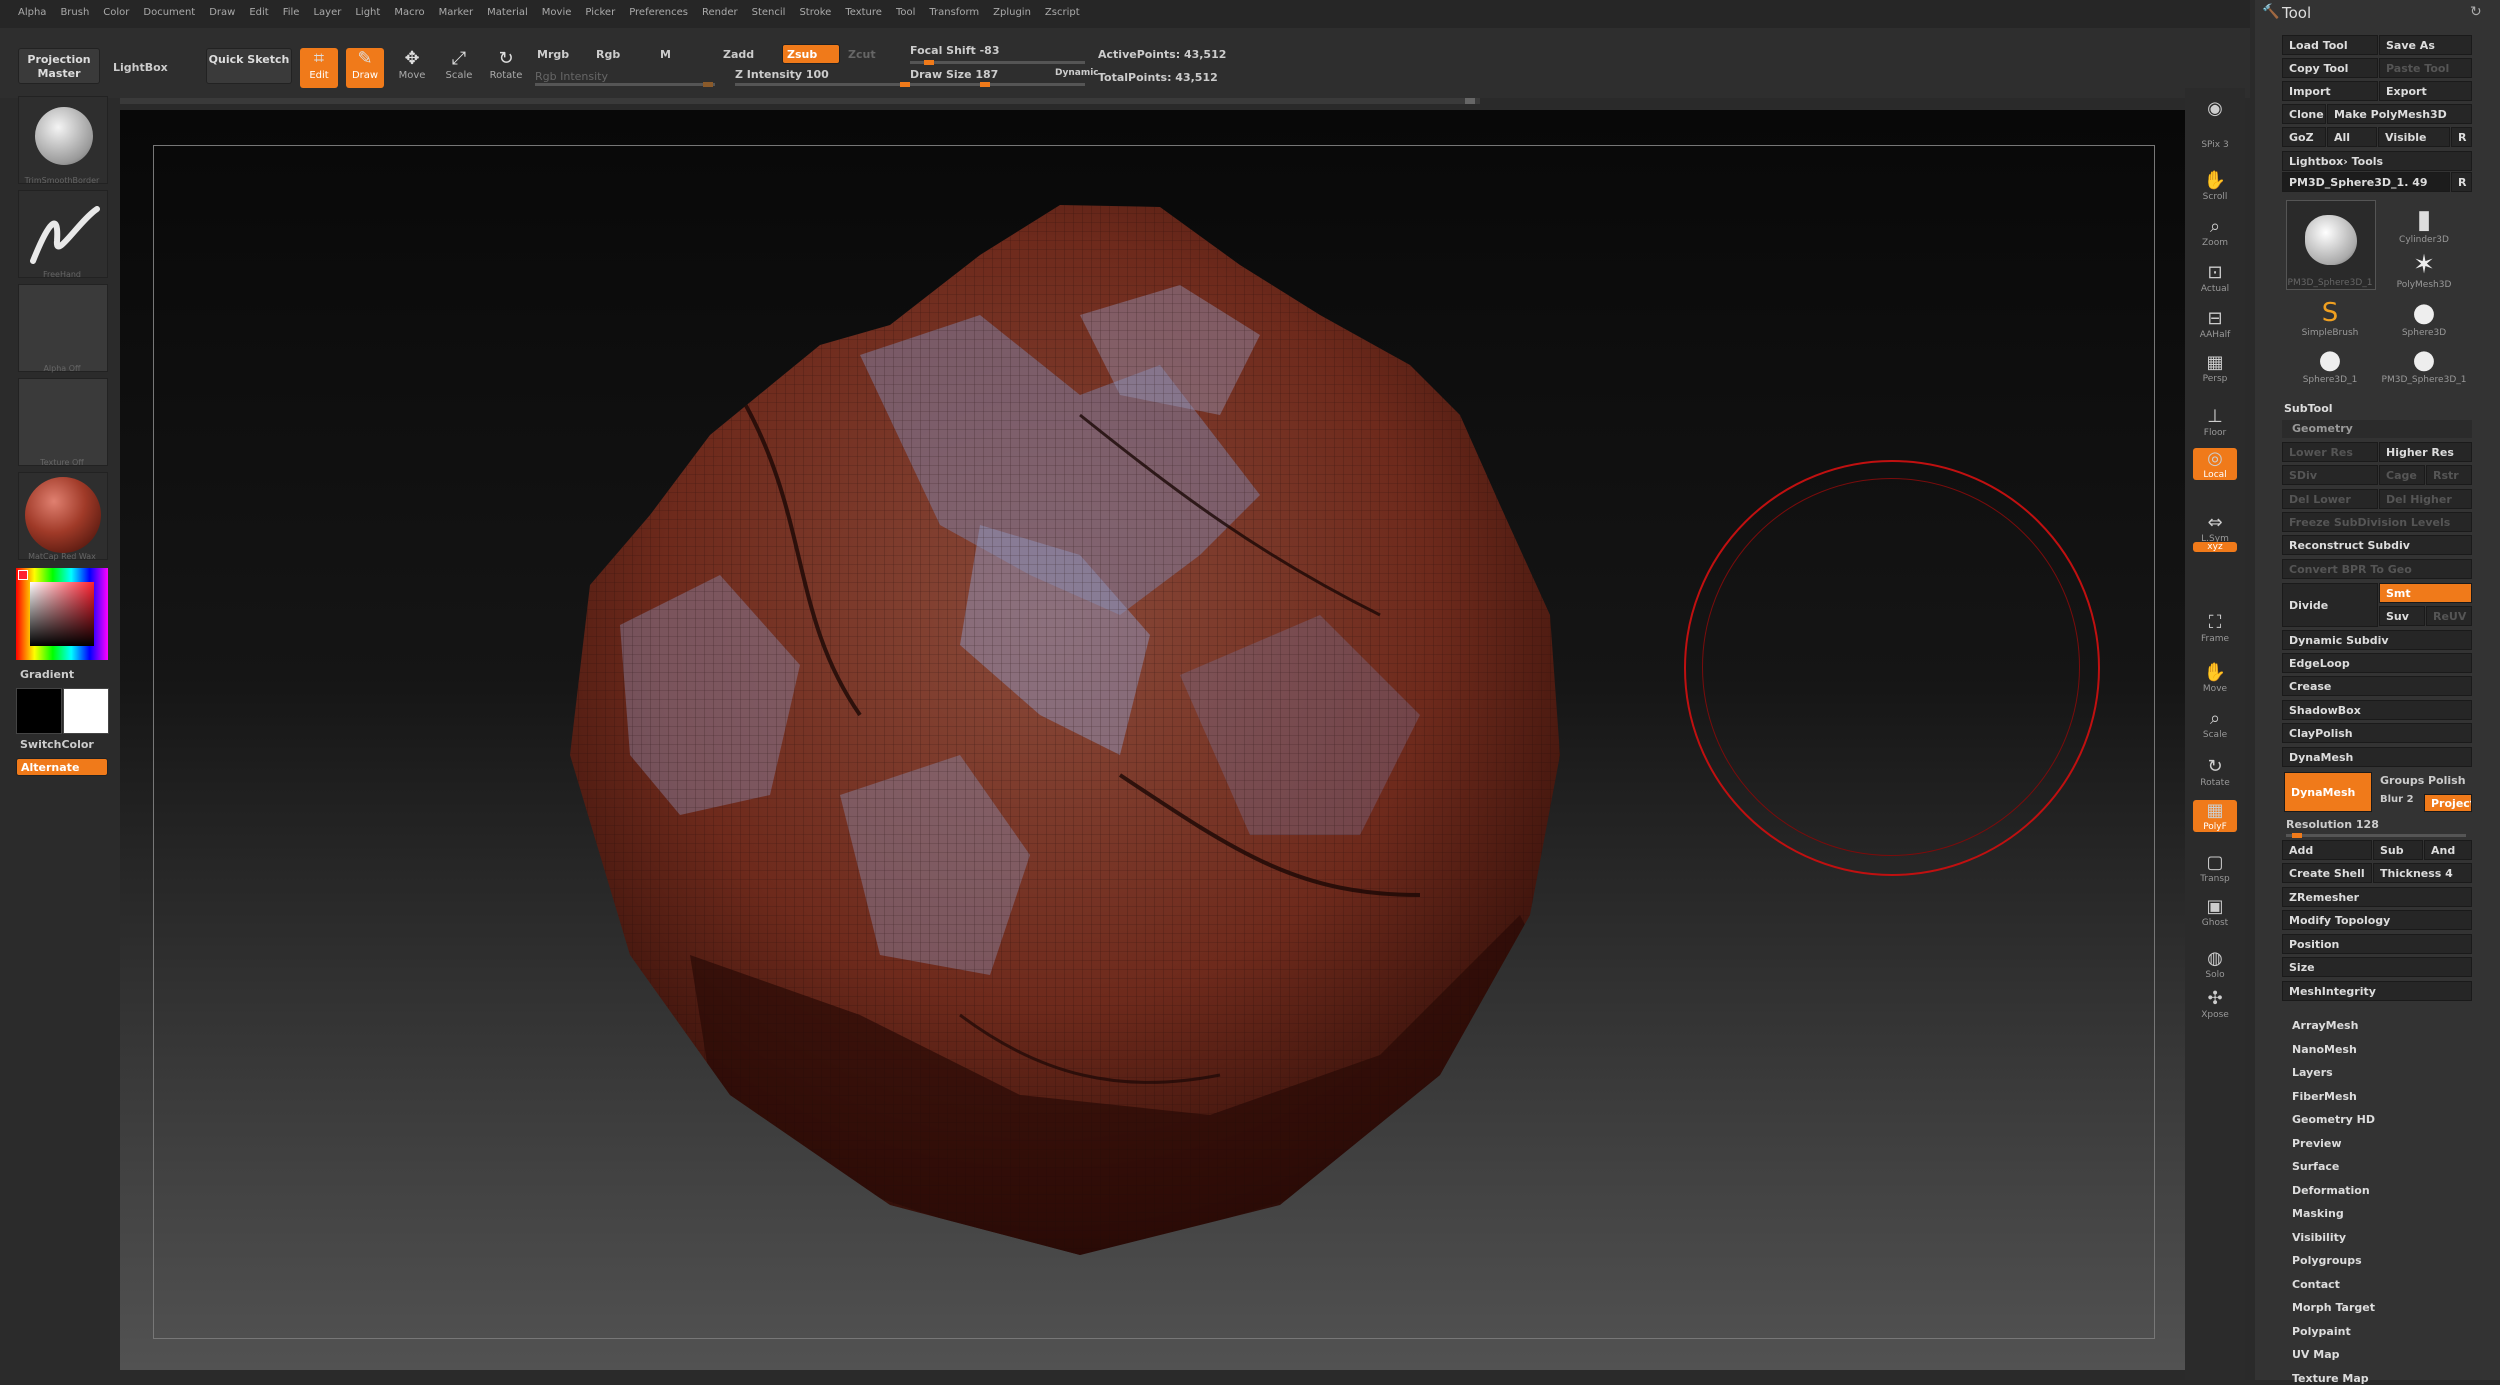 This screenshot has width=2500, height=1385. What do you see at coordinates (2377, 161) in the screenshot?
I see `lightbox-tools-button: Lightbox› Tools` at bounding box center [2377, 161].